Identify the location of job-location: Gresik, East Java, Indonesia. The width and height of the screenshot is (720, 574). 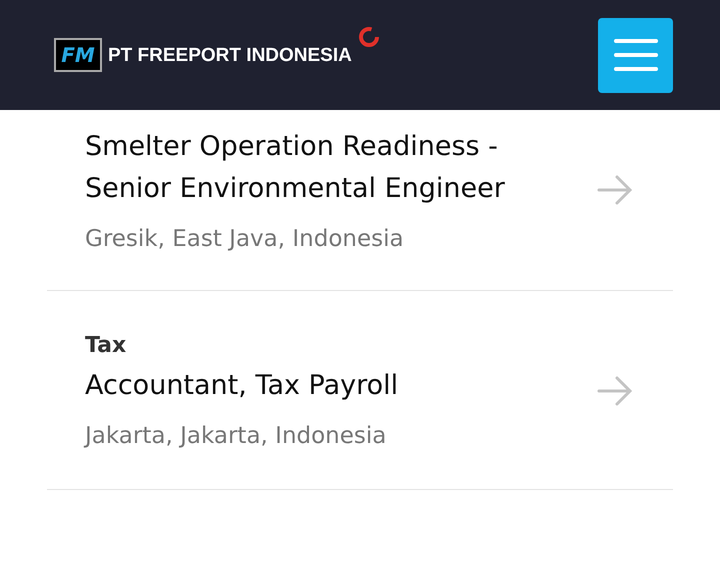
(245, 239).